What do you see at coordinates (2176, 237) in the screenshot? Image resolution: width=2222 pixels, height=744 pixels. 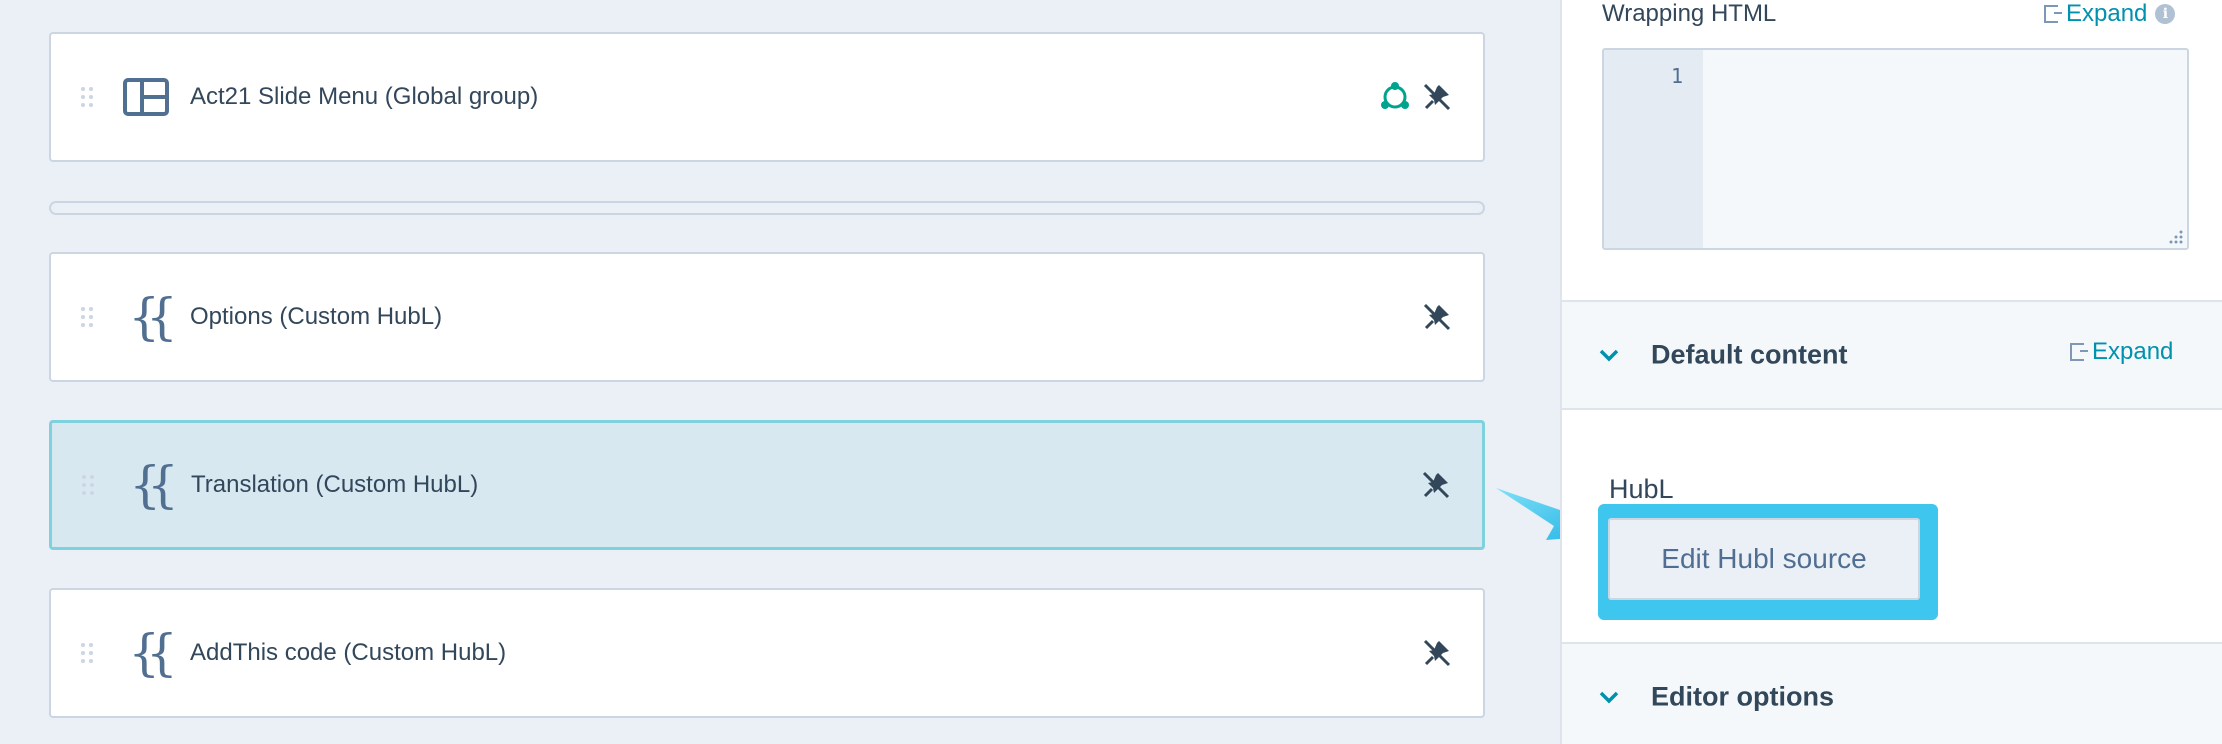 I see `resize-grip-icon` at bounding box center [2176, 237].